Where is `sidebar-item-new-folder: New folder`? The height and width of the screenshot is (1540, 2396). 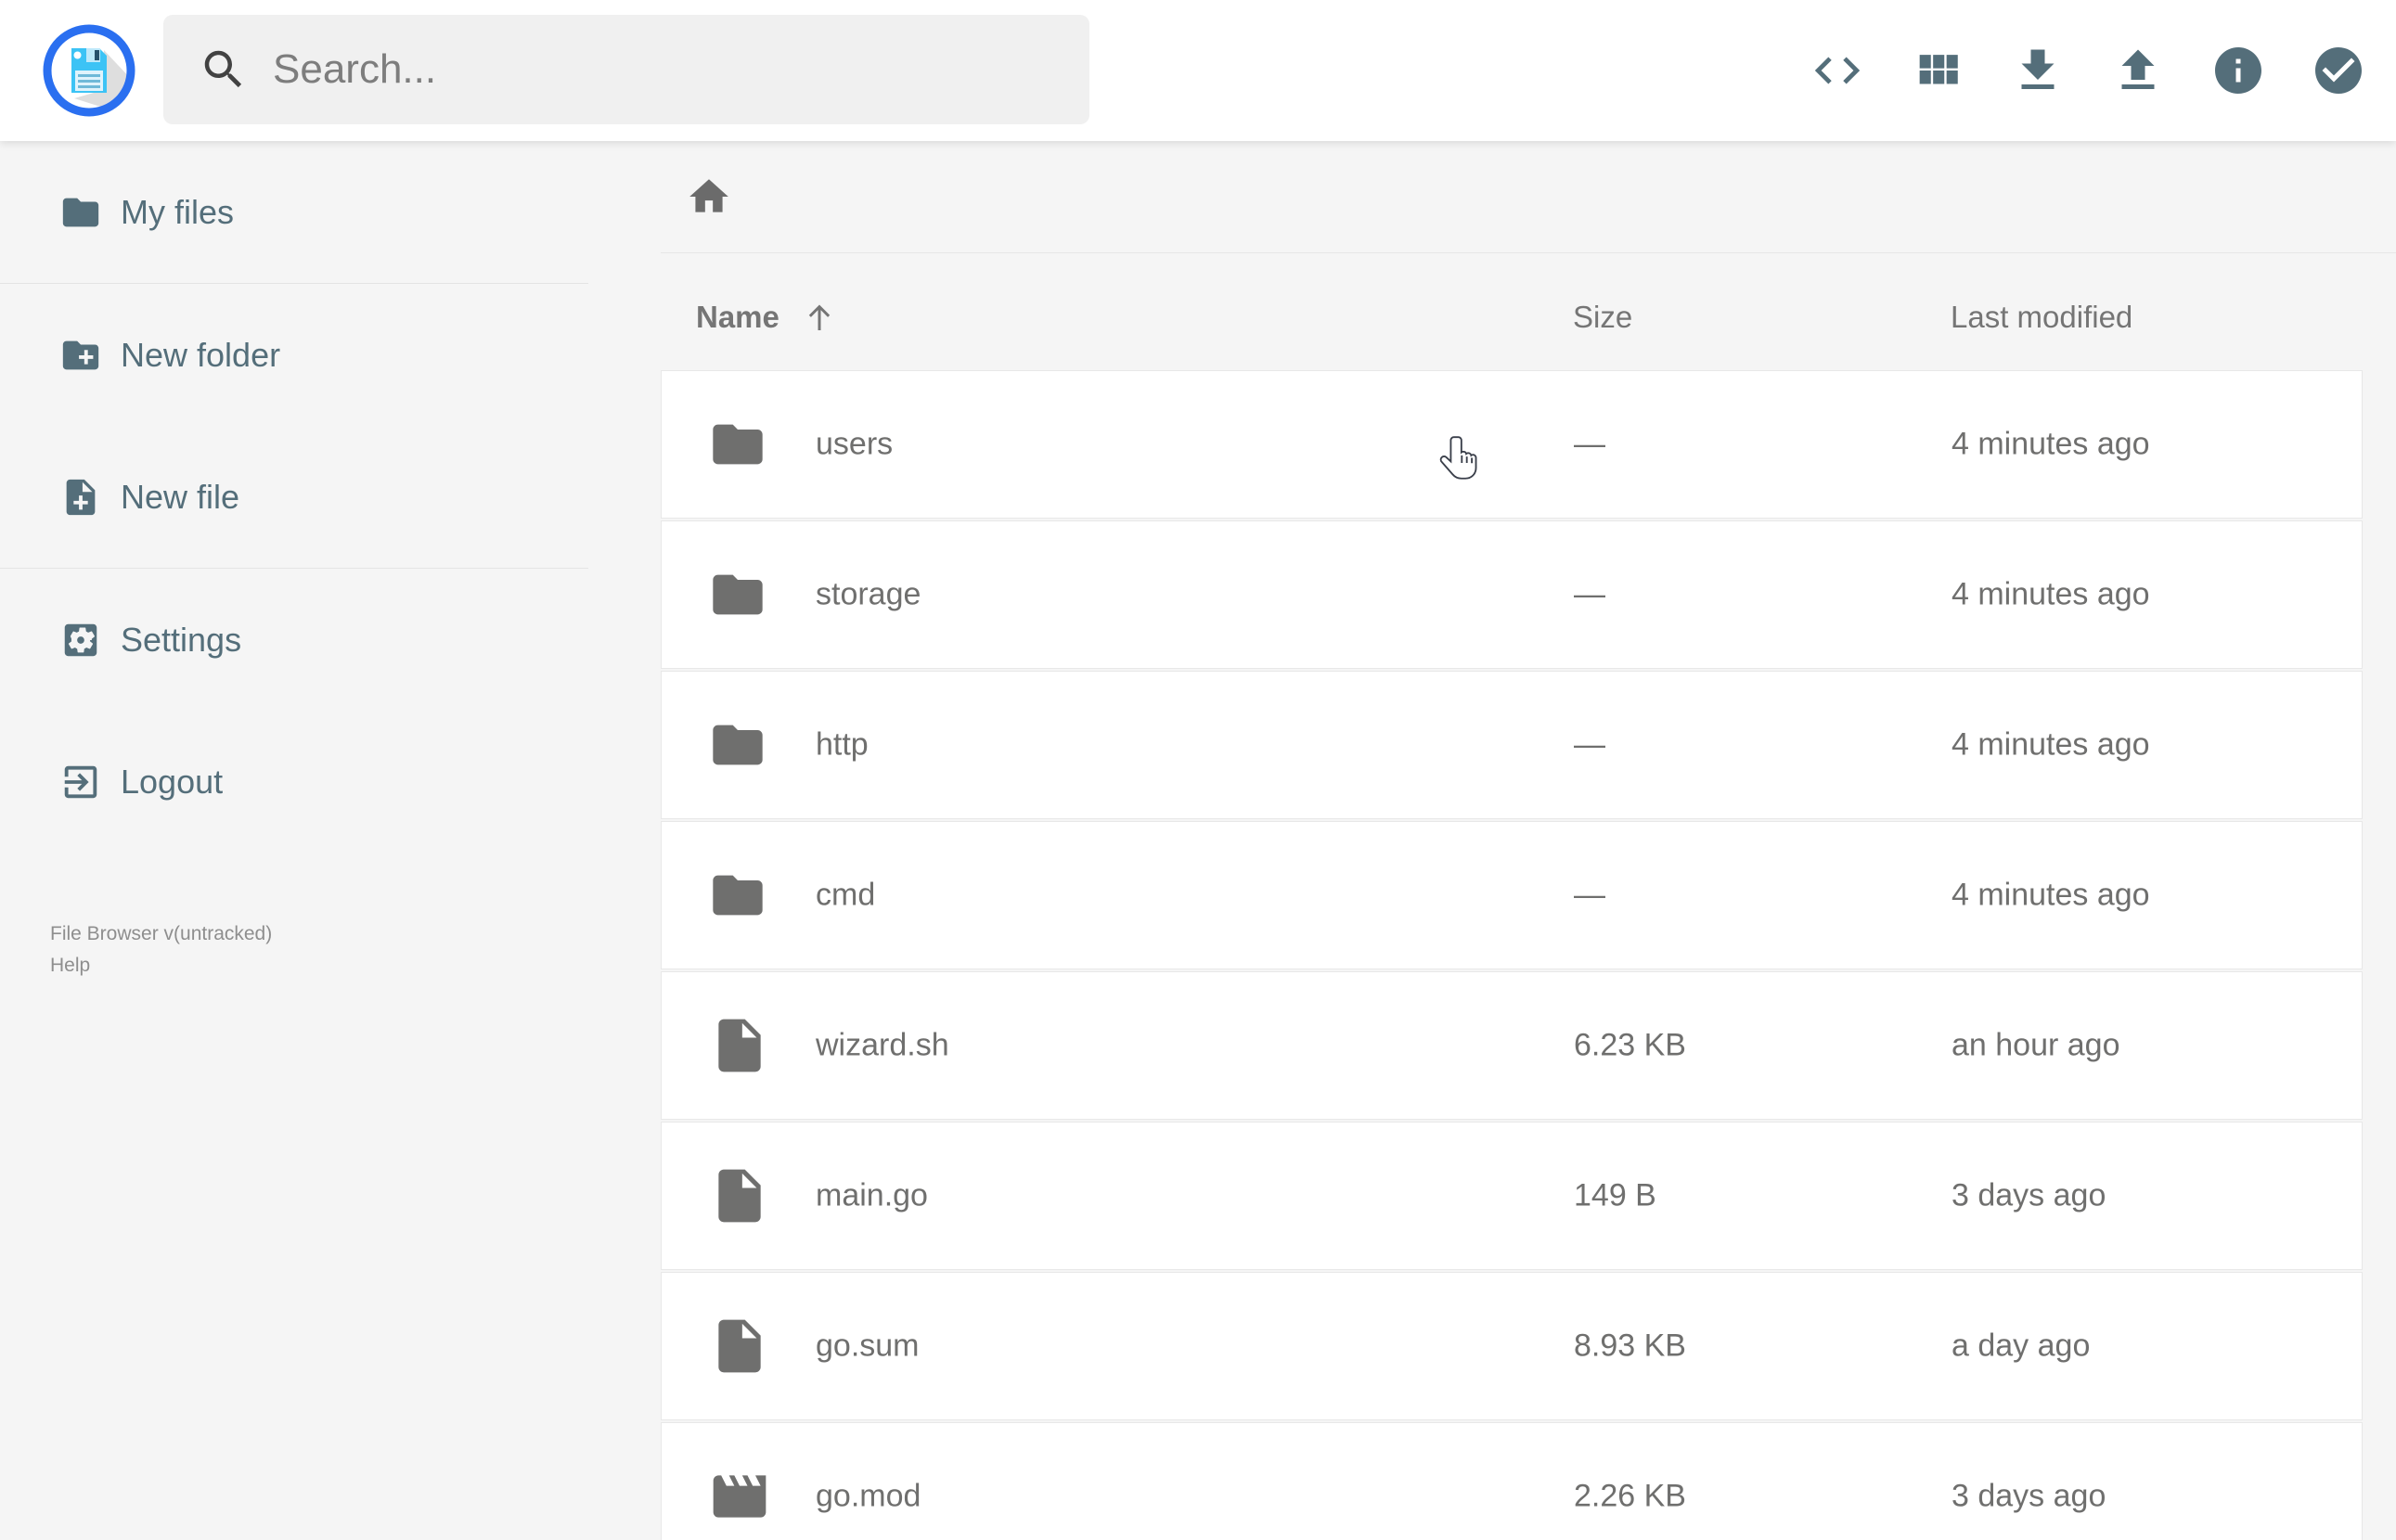 sidebar-item-new-folder: New folder is located at coordinates (294, 355).